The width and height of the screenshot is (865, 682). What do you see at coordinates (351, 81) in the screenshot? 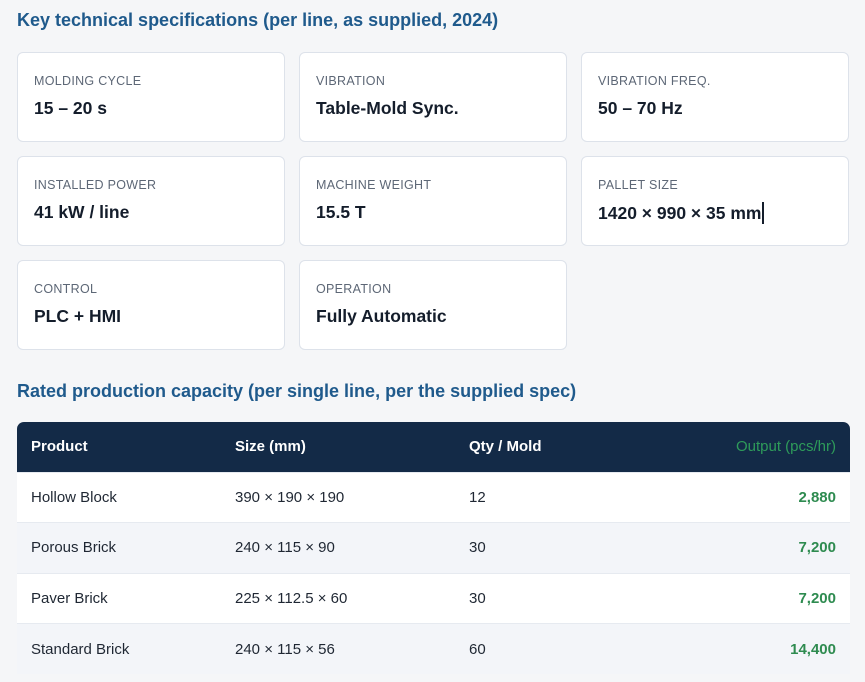
I see `spec-card-label: VIBRATION` at bounding box center [351, 81].